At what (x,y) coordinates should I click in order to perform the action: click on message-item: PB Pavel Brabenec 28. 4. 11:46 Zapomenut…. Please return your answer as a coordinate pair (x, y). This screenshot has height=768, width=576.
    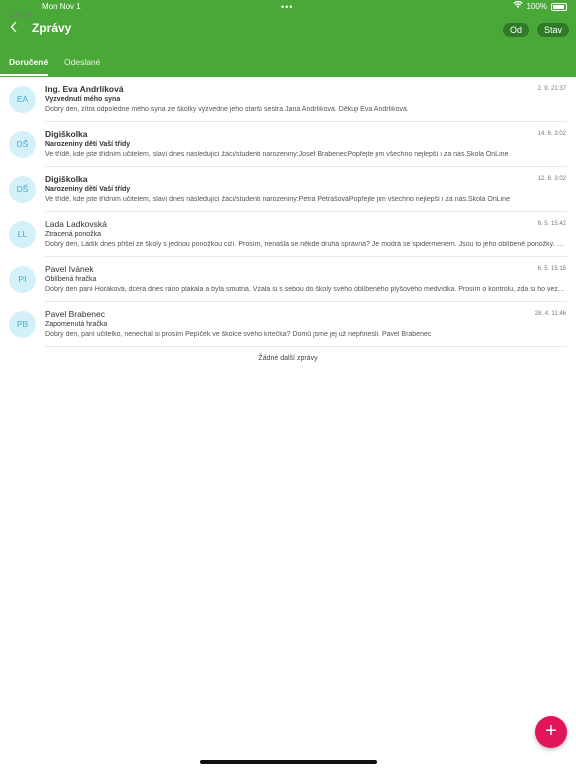
    Looking at the image, I should click on (288, 324).